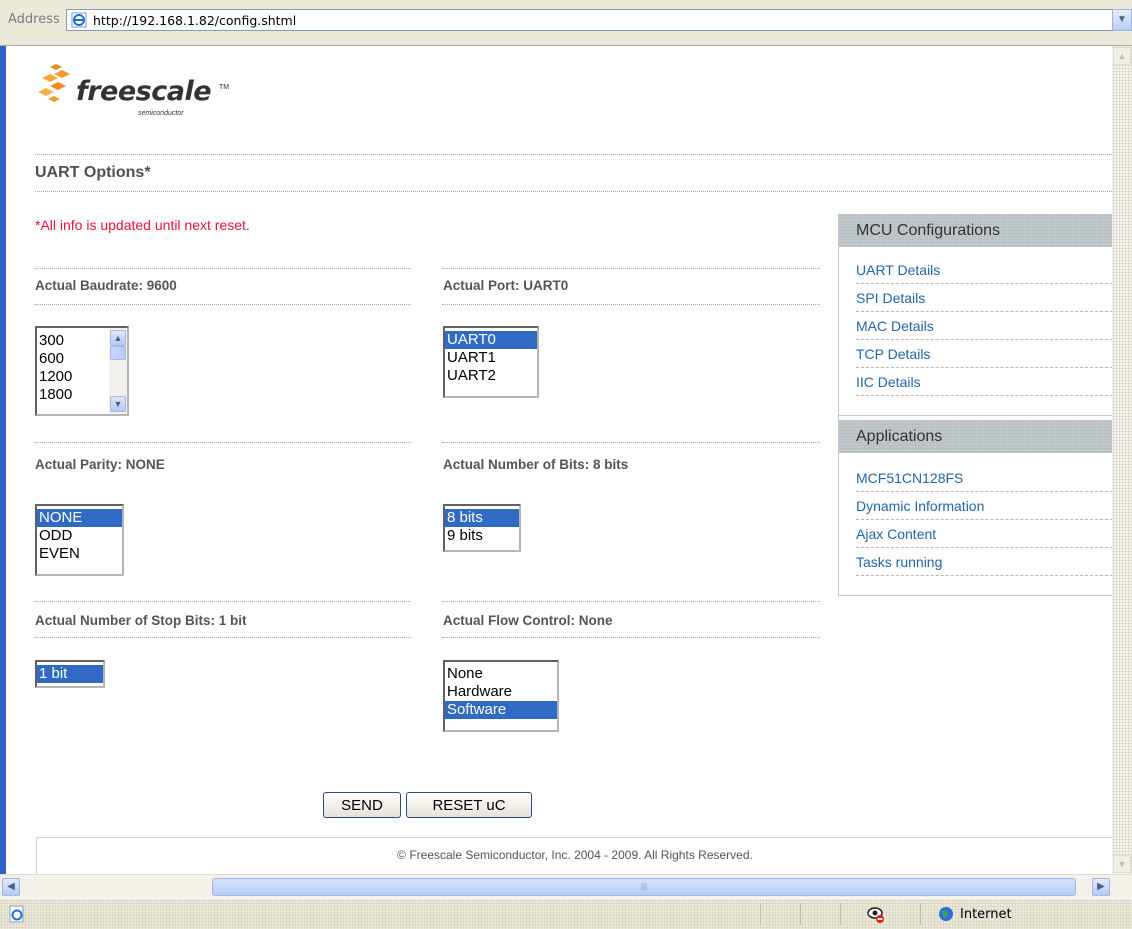 The image size is (1132, 929). What do you see at coordinates (362, 805) in the screenshot?
I see `send-button: SEND` at bounding box center [362, 805].